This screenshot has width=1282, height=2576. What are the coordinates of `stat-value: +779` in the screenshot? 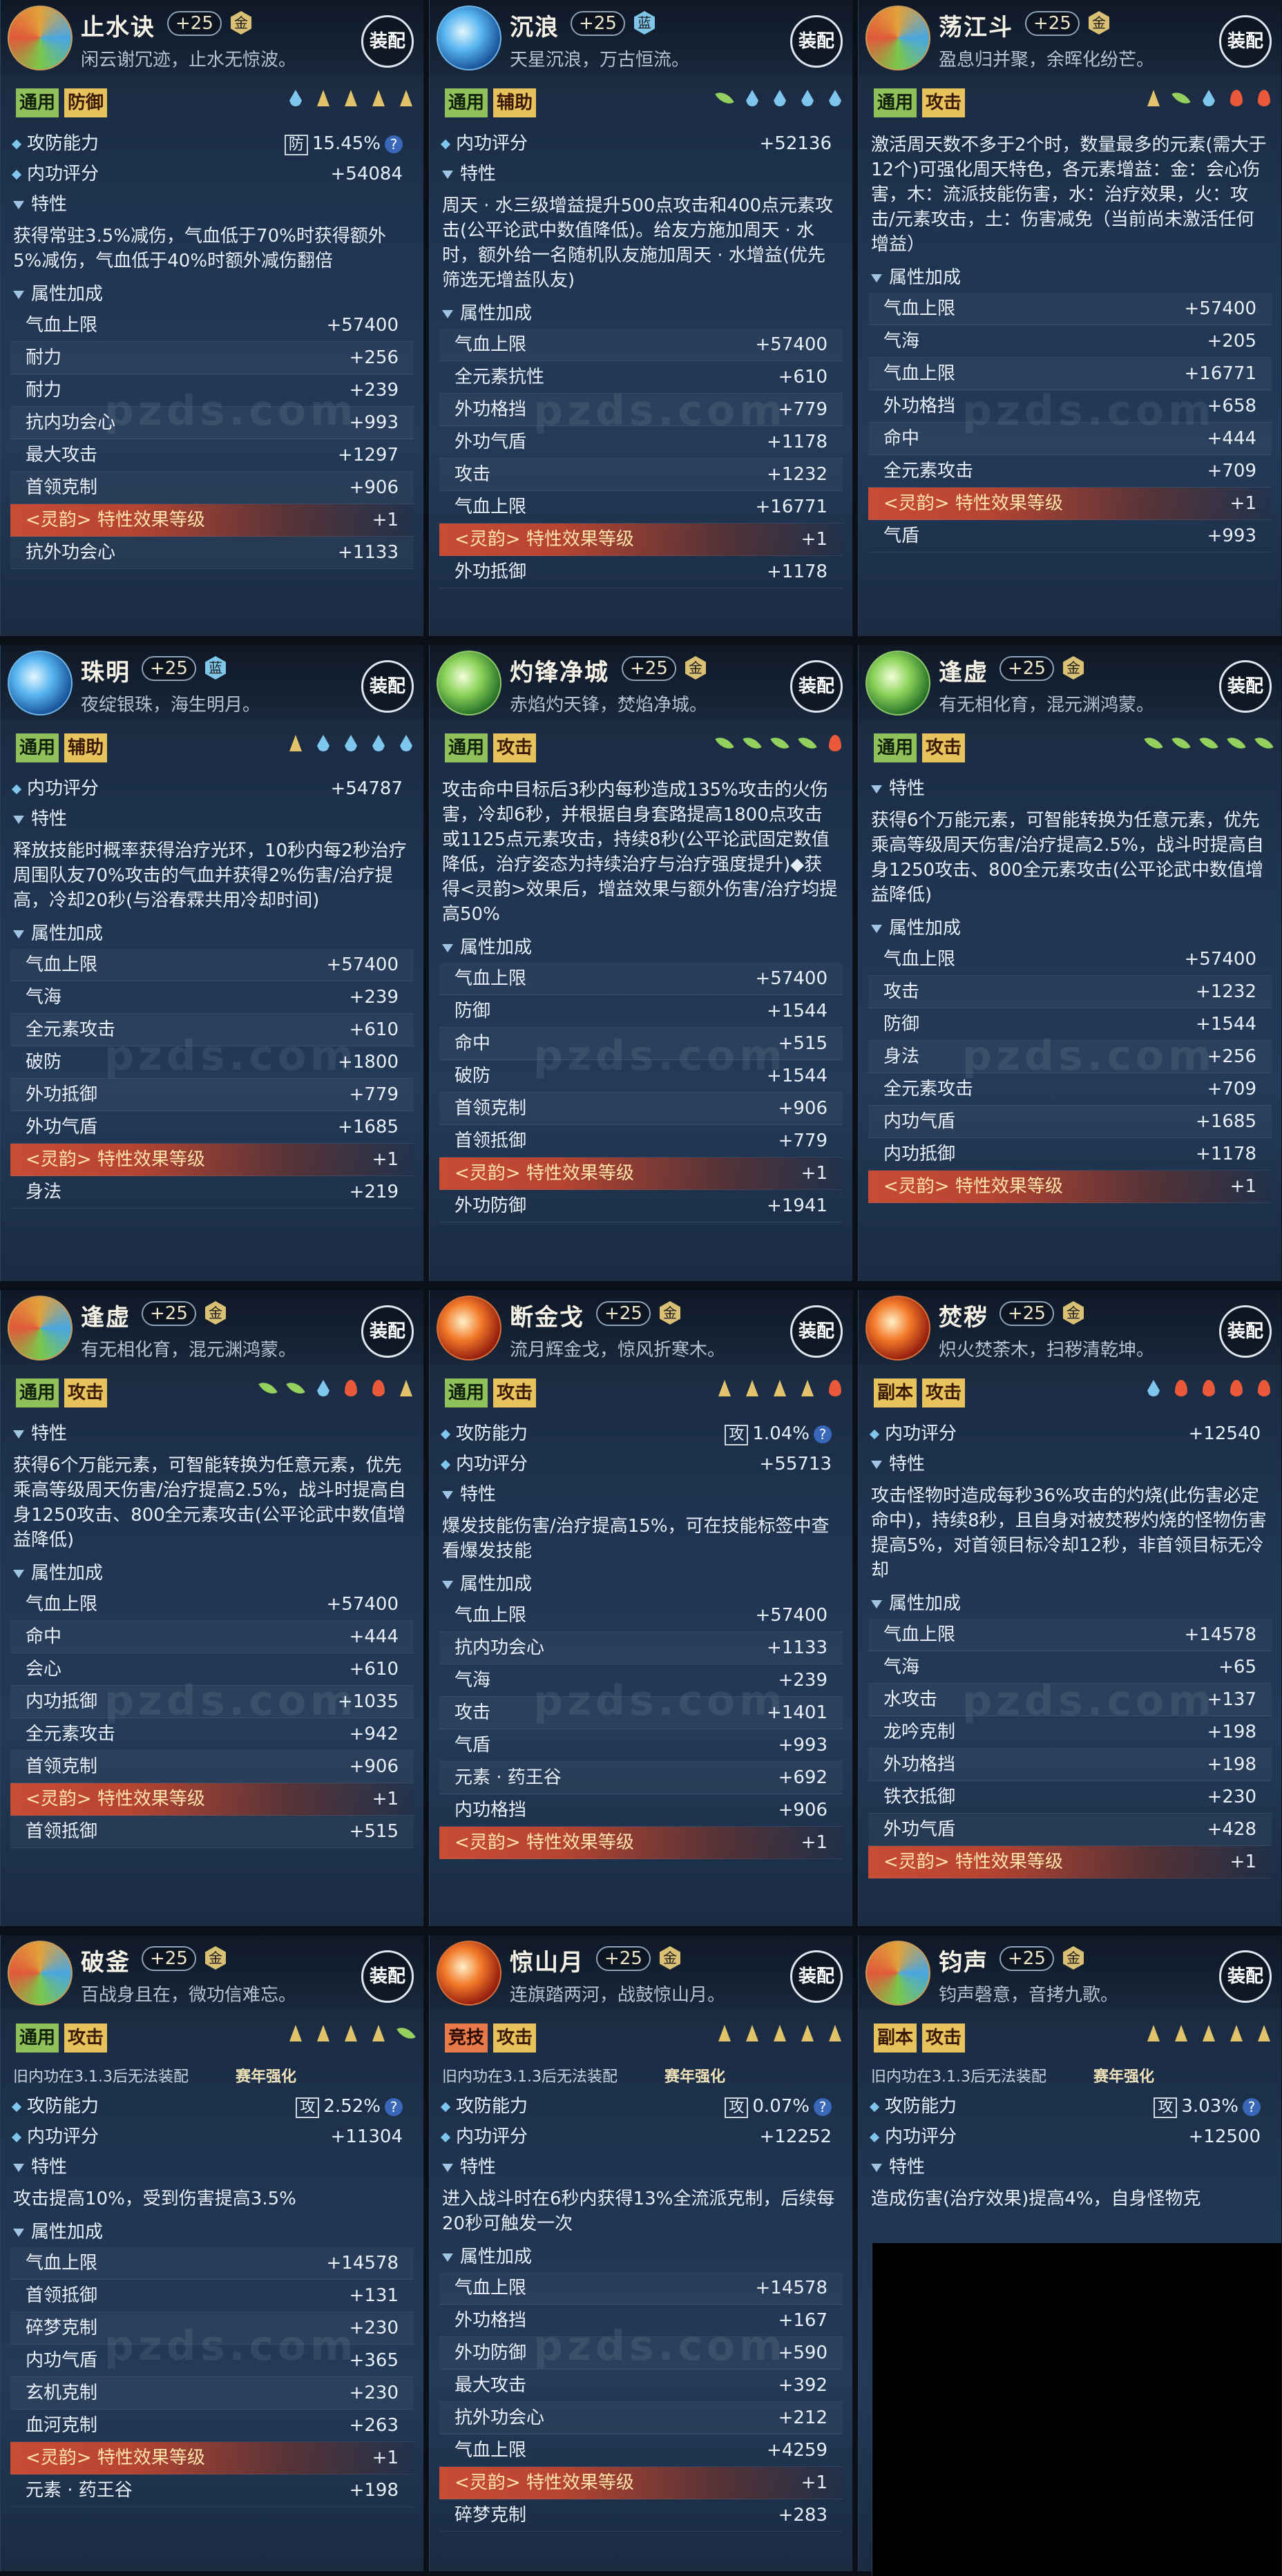 It's located at (802, 1141).